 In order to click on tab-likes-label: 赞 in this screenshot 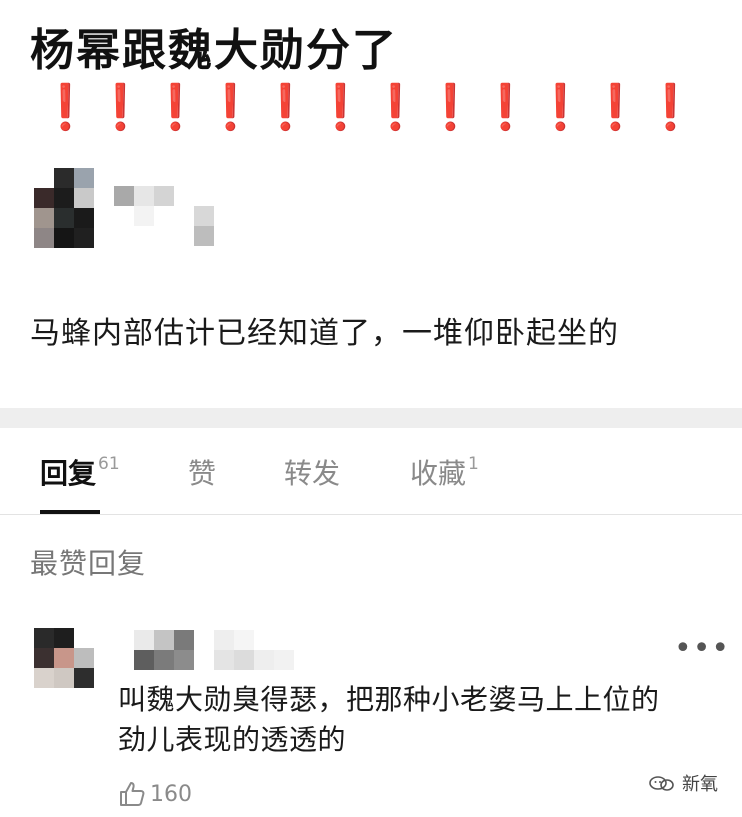, I will do `click(202, 473)`.